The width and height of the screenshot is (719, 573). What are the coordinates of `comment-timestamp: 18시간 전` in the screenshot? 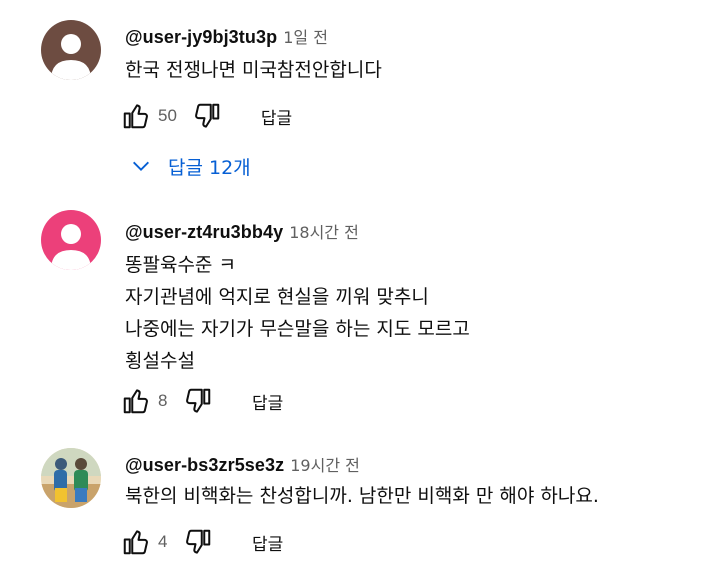 It's located at (324, 231).